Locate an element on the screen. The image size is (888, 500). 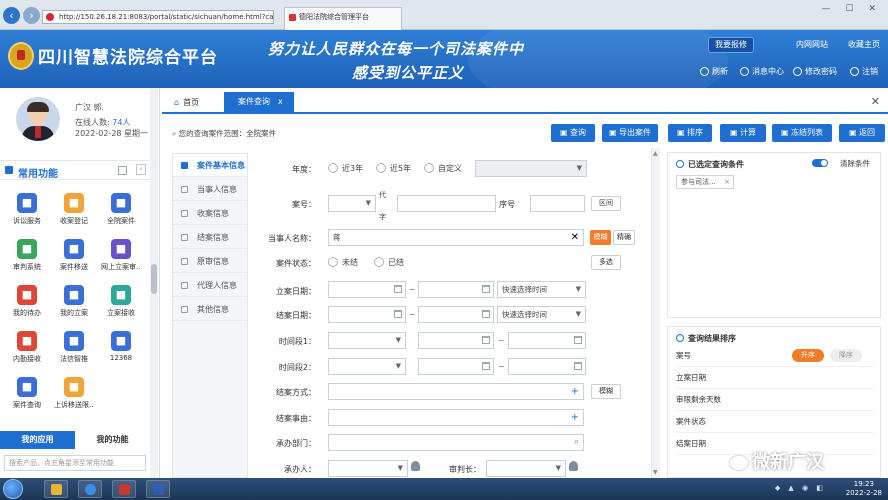
case-no-year-select: ▼ is located at coordinates (352, 203).